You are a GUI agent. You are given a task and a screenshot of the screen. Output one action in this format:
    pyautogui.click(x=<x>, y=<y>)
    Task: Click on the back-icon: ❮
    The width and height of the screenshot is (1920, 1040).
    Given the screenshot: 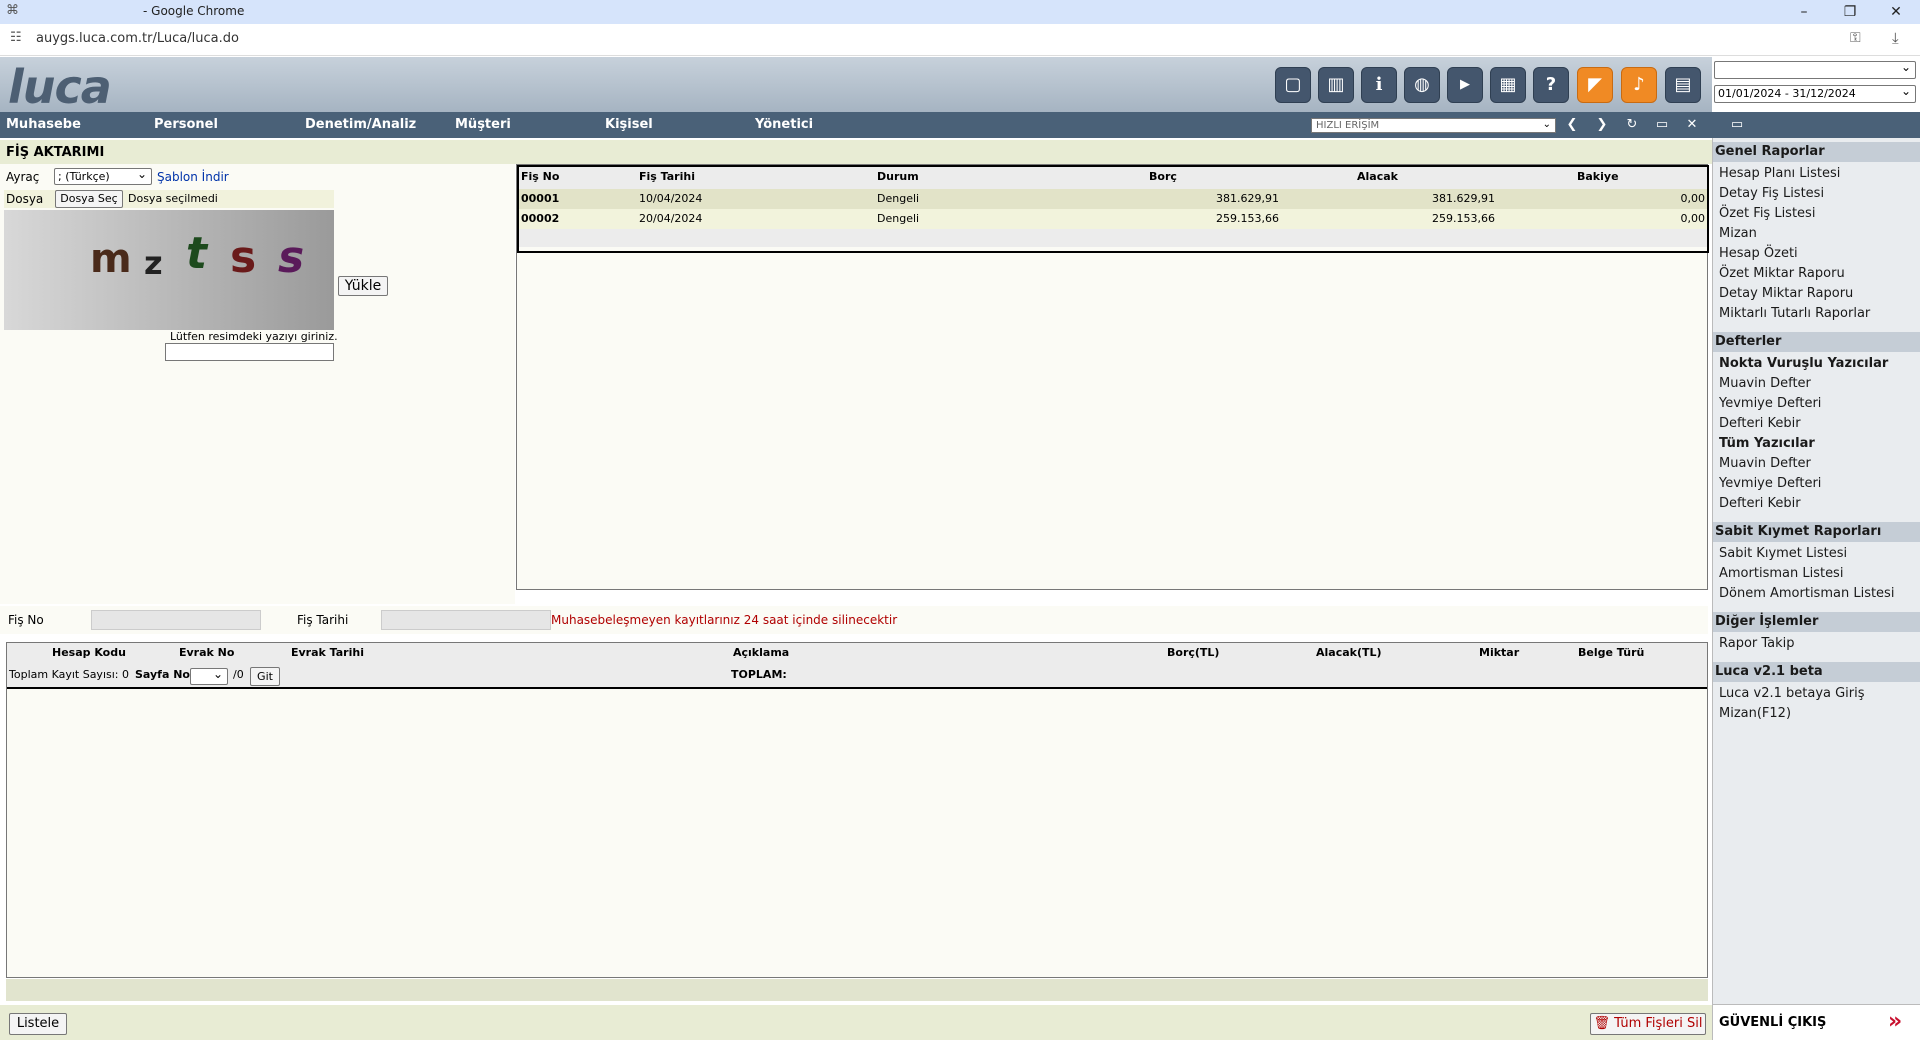 What is the action you would take?
    pyautogui.click(x=1572, y=125)
    